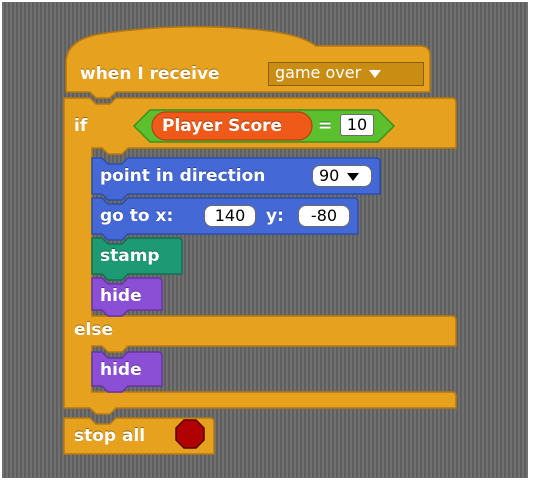 This screenshot has height=480, width=534. I want to click on hide-block-else, so click(127, 372).